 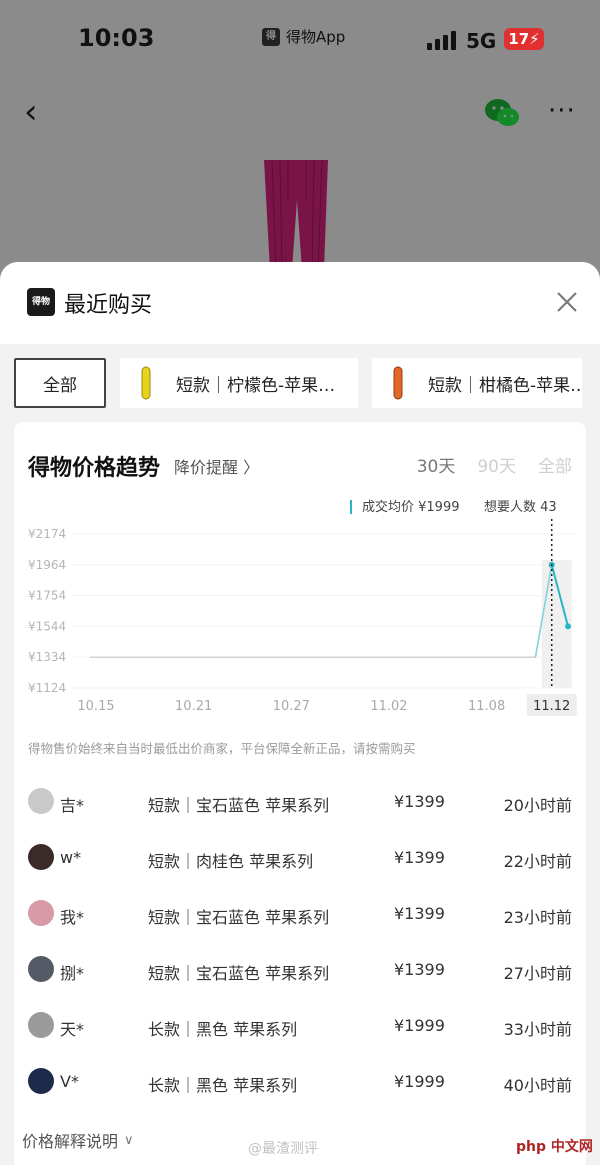 I want to click on y-tick-label: ¥1334, so click(x=47, y=657).